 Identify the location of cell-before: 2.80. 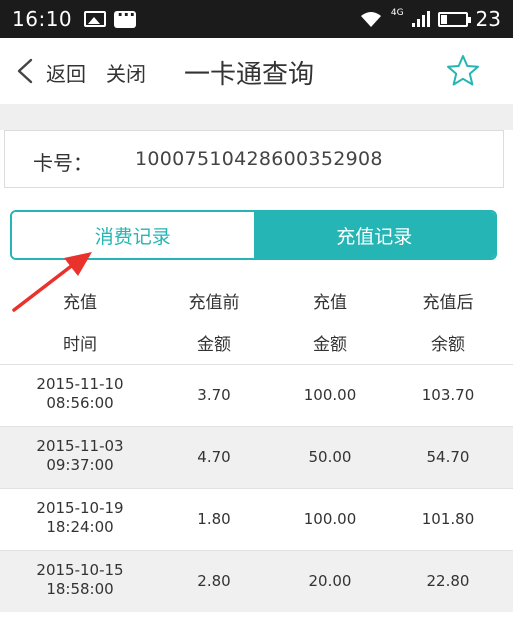
(214, 581).